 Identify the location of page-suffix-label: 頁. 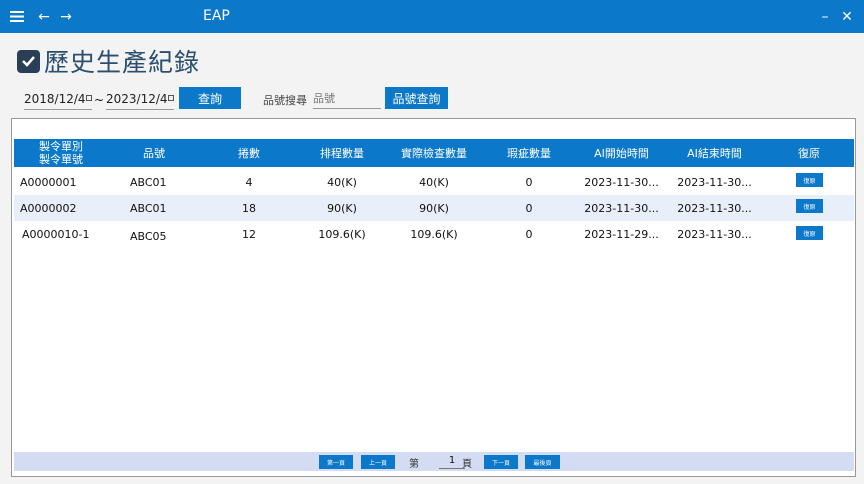
(467, 464).